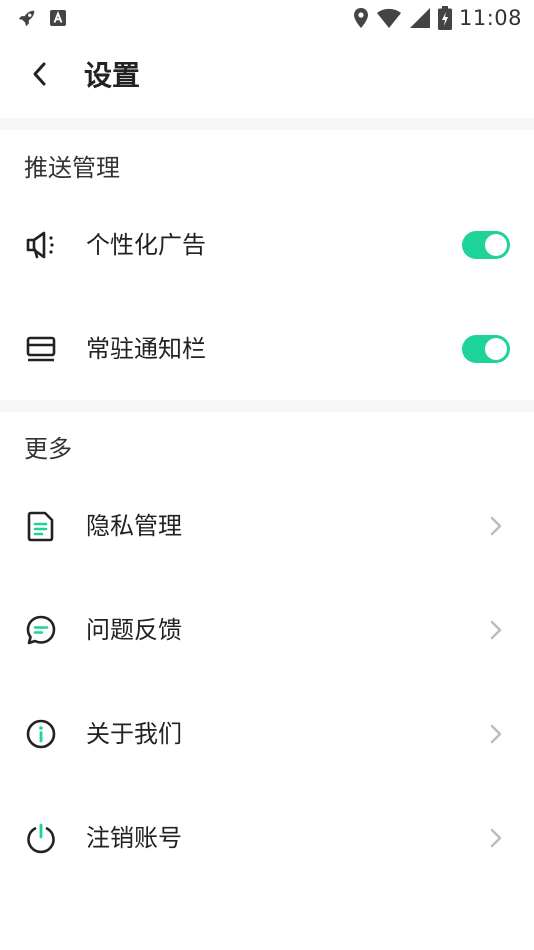 The image size is (534, 950). I want to click on rocket-icon, so click(27, 18).